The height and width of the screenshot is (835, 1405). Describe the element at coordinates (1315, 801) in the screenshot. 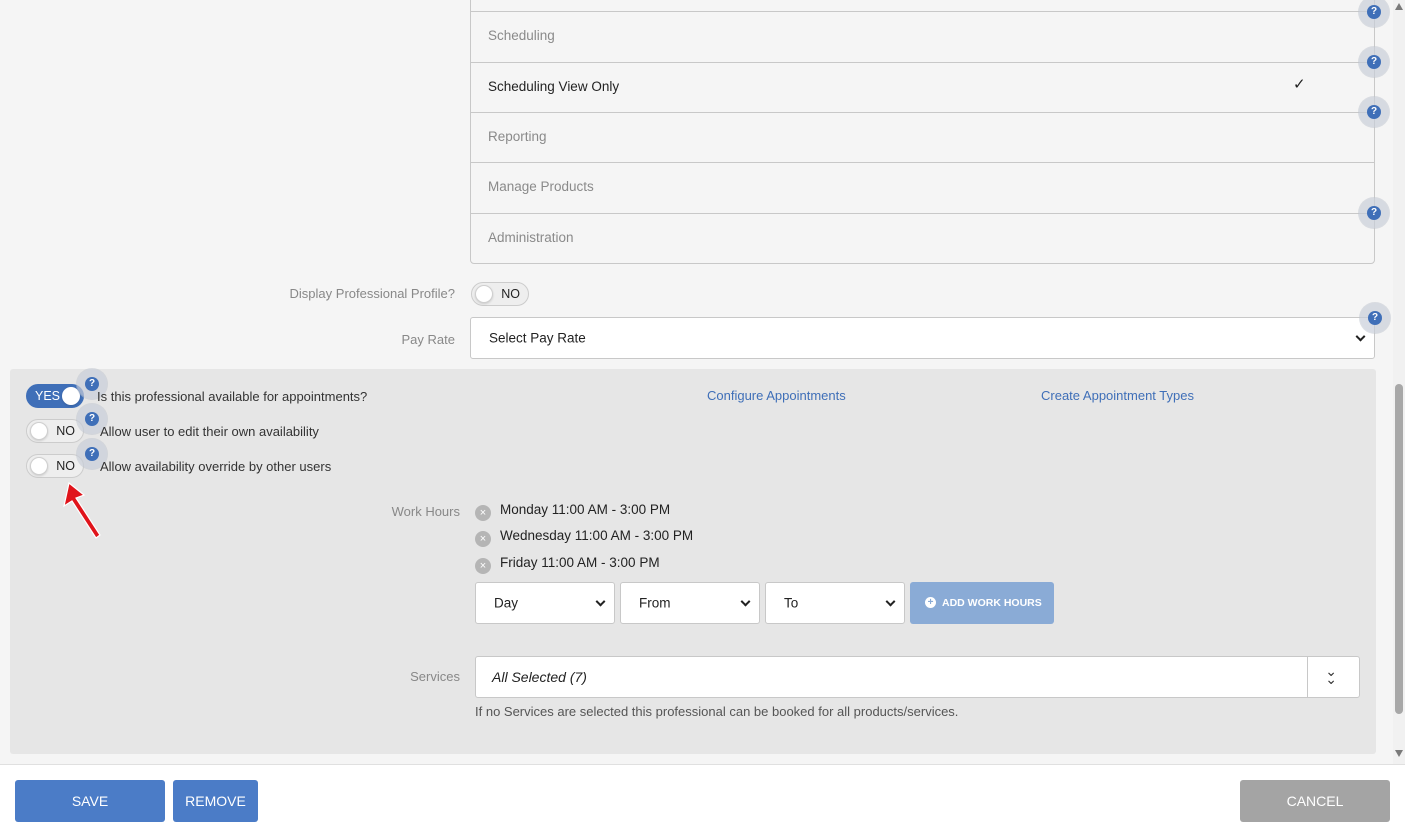

I see `cancel-button: CANCEL` at that location.